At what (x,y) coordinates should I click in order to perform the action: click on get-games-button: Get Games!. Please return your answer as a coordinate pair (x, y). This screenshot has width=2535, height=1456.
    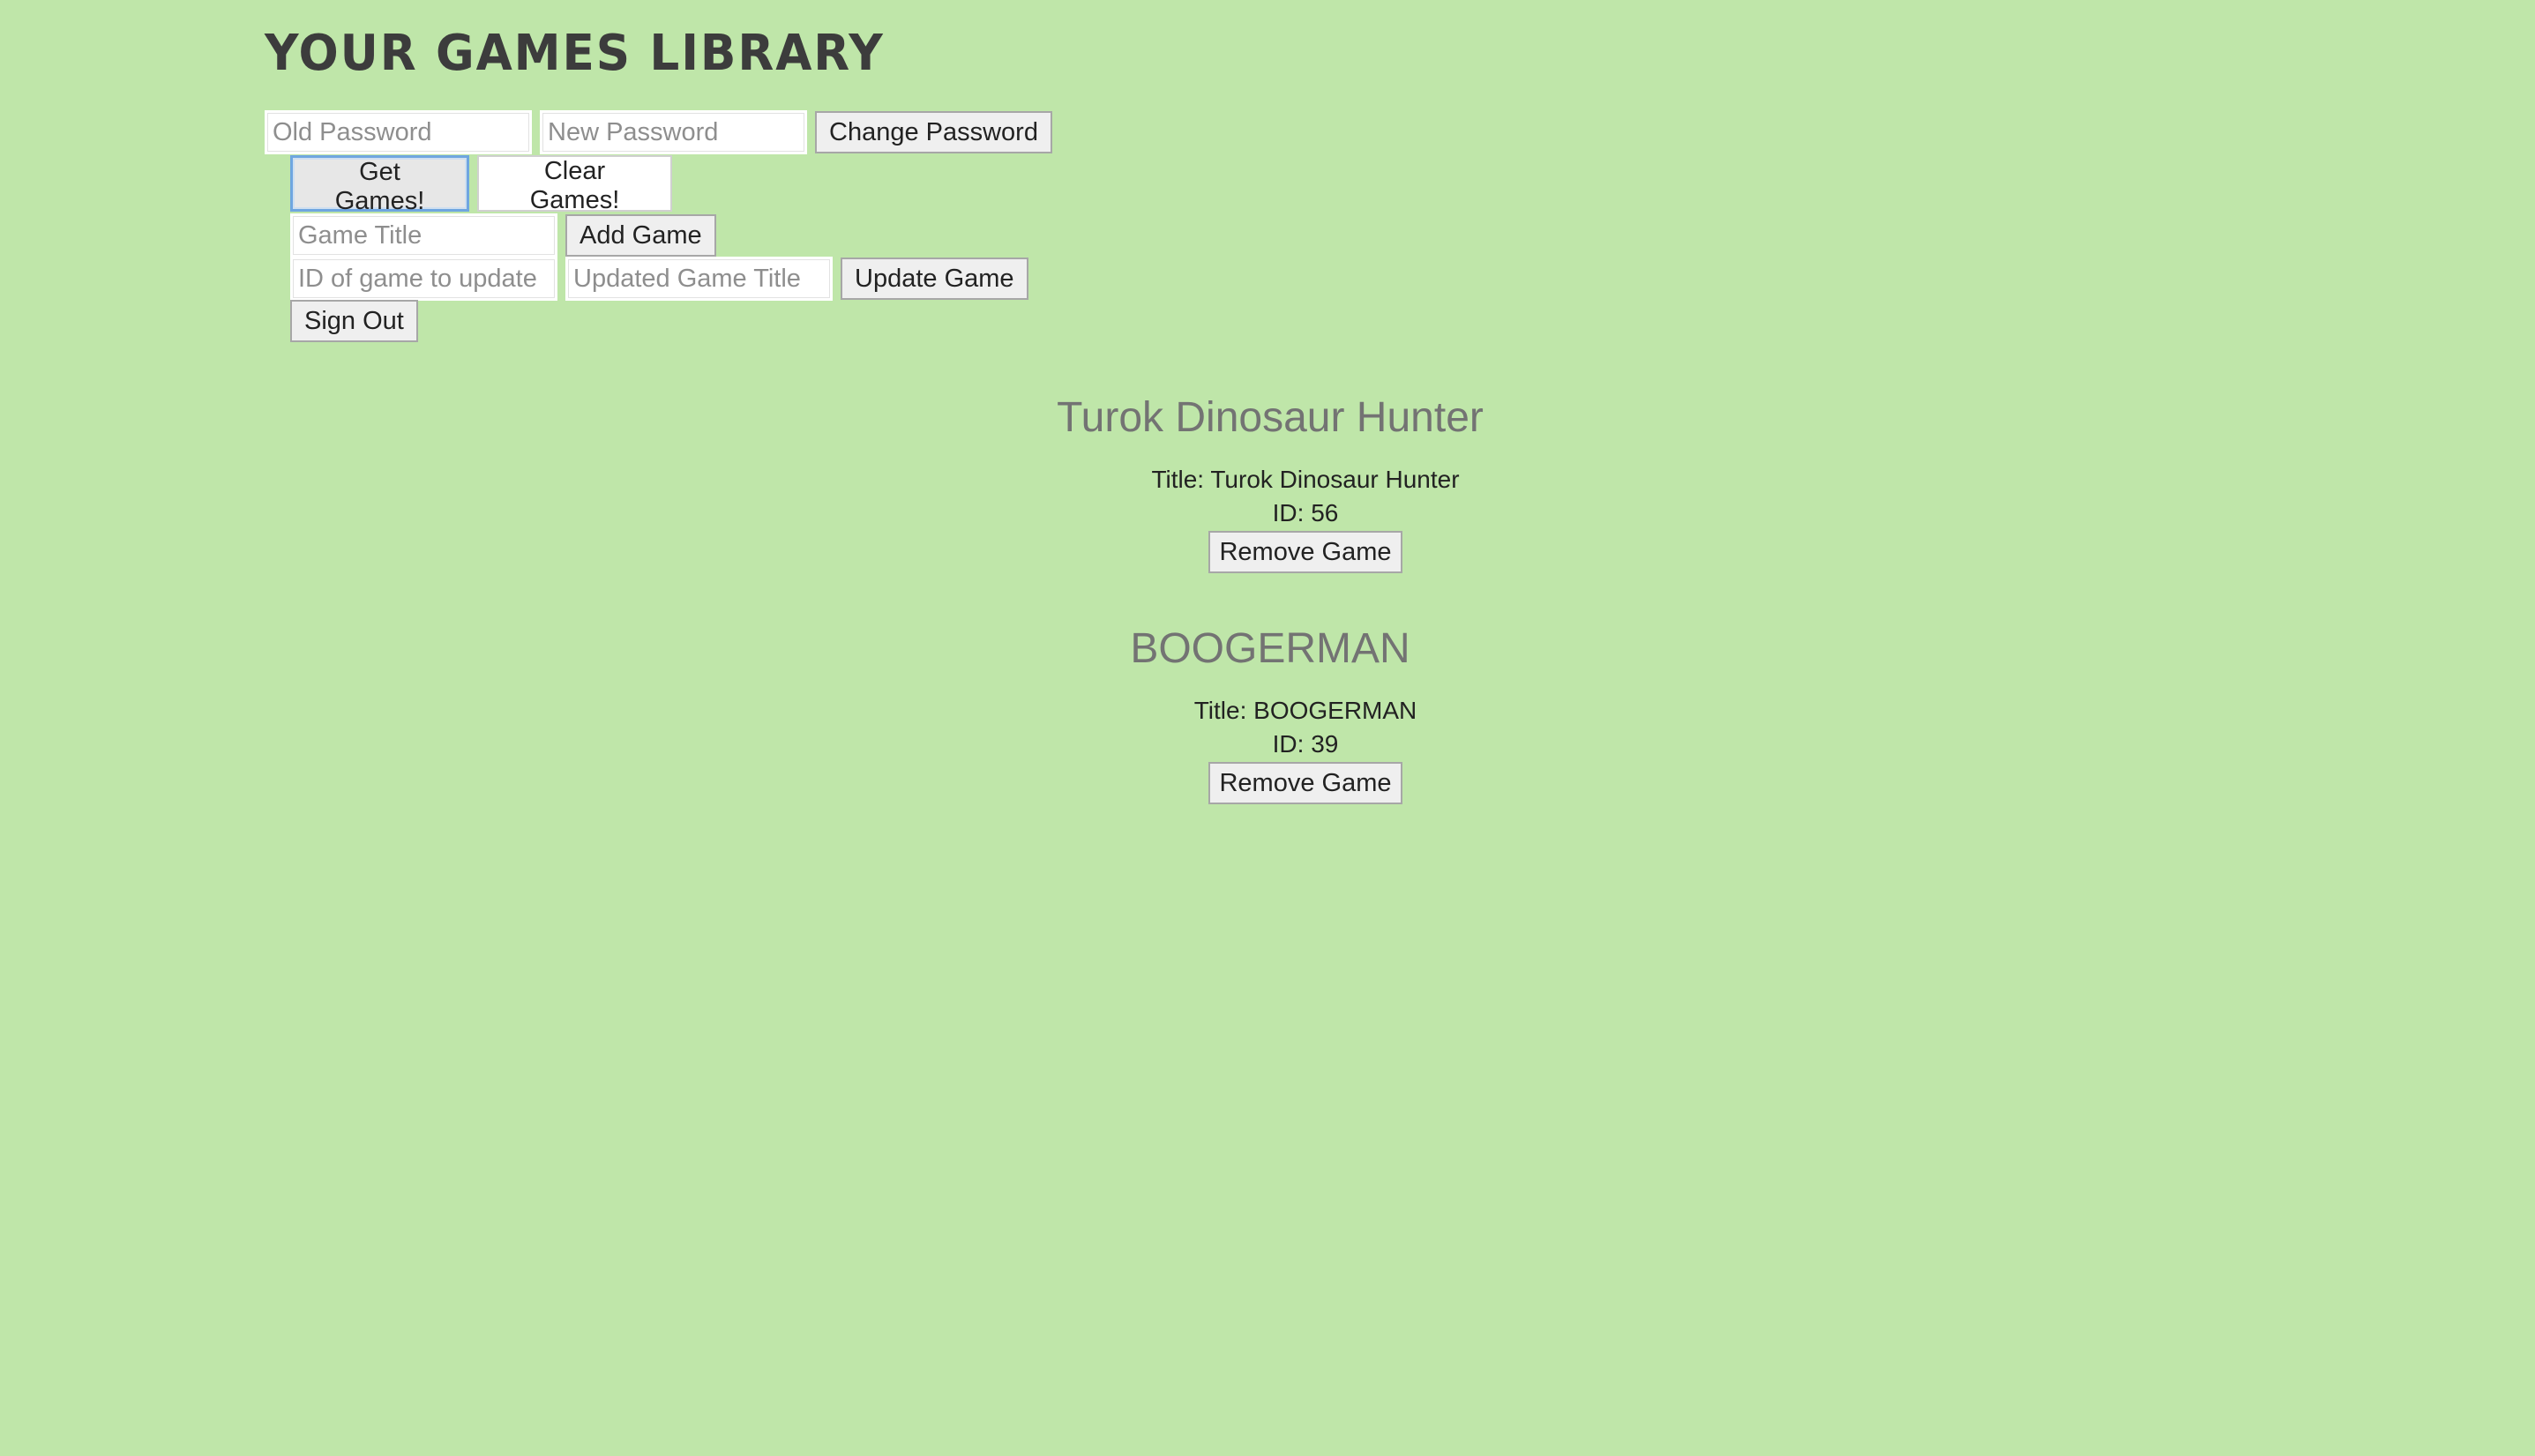
    Looking at the image, I should click on (380, 185).